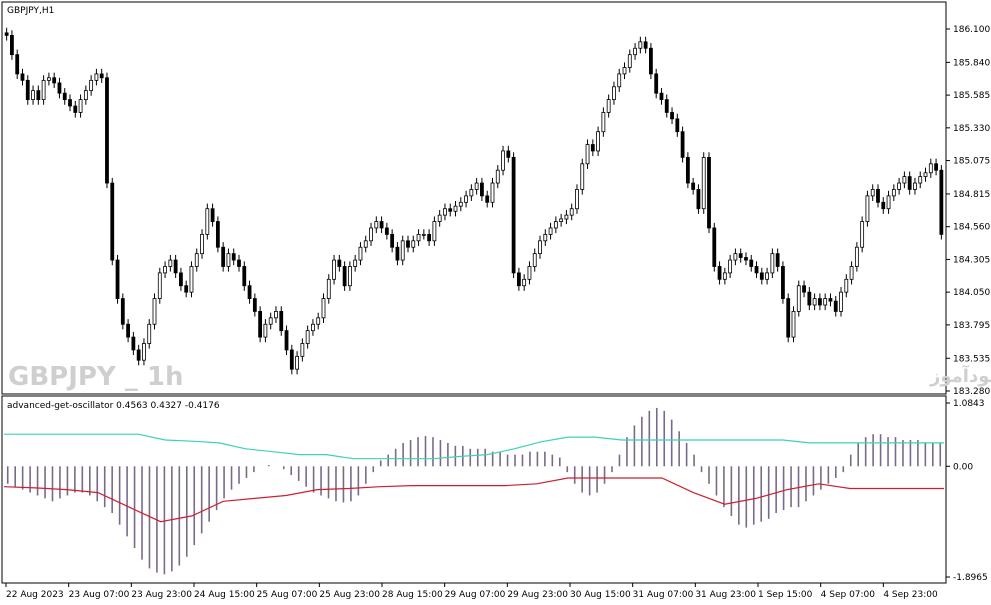  What do you see at coordinates (971, 326) in the screenshot?
I see `price-tick-label: 183.795` at bounding box center [971, 326].